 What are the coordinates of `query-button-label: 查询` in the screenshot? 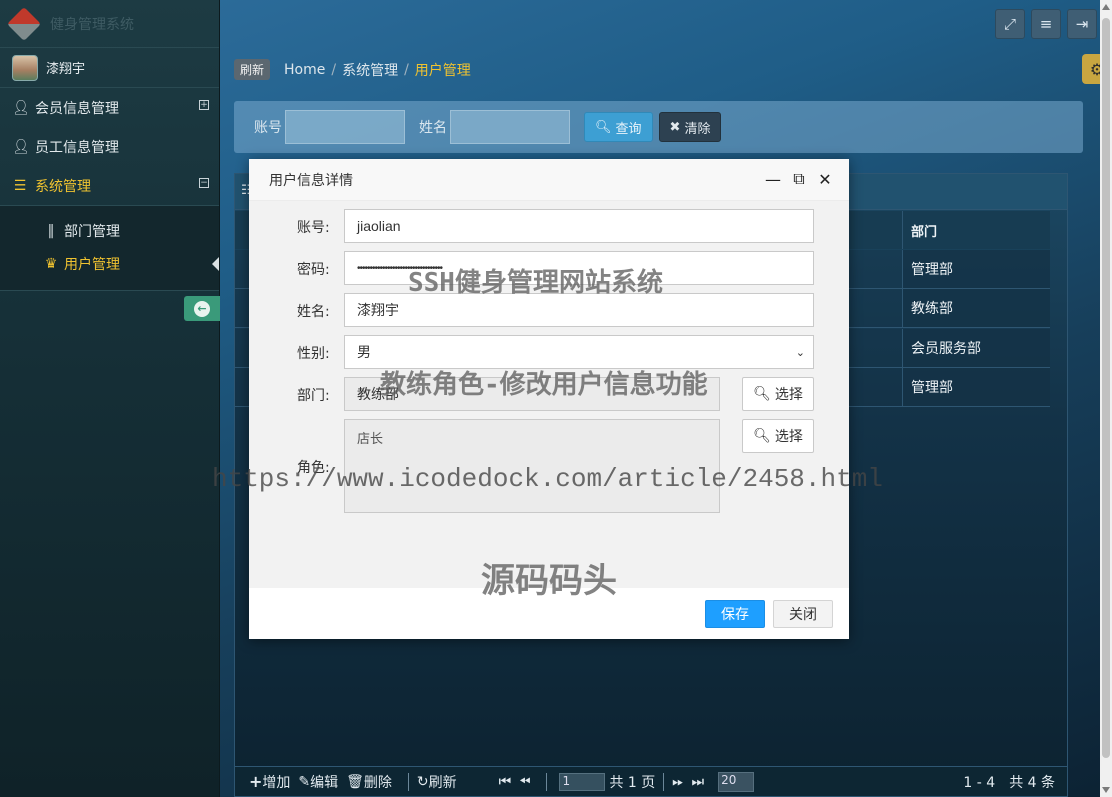 It's located at (628, 129).